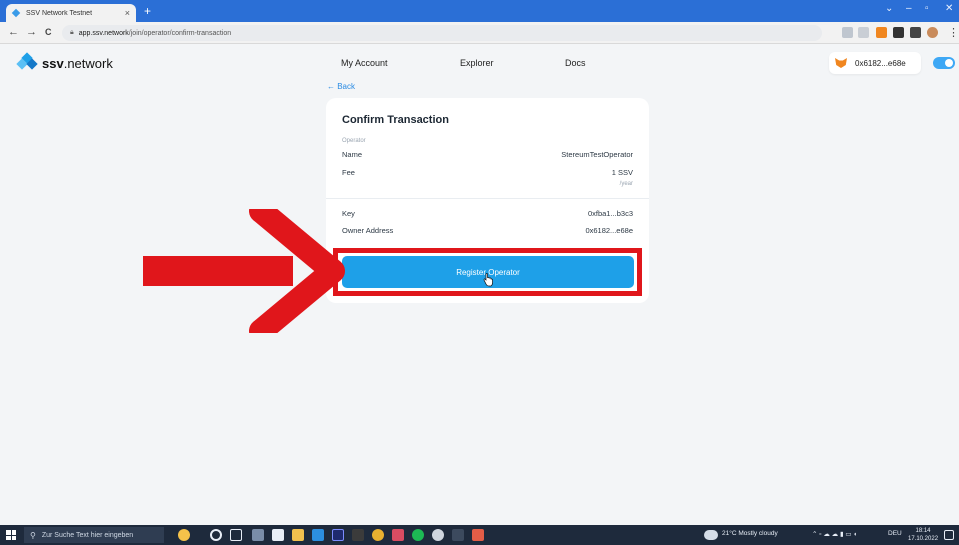 The width and height of the screenshot is (959, 545). I want to click on reload-icon: C, so click(48, 32).